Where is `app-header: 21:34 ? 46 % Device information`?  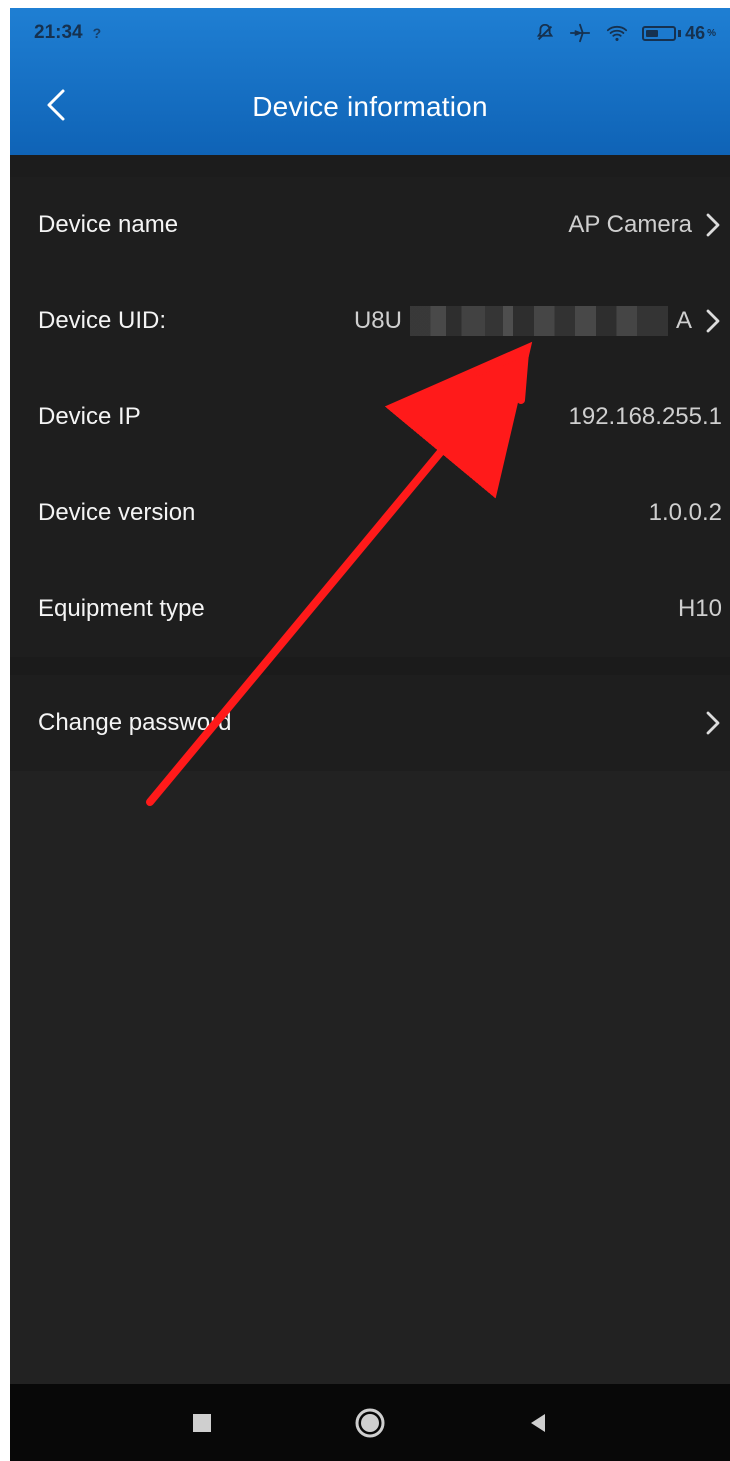 app-header: 21:34 ? 46 % Device information is located at coordinates (370, 81).